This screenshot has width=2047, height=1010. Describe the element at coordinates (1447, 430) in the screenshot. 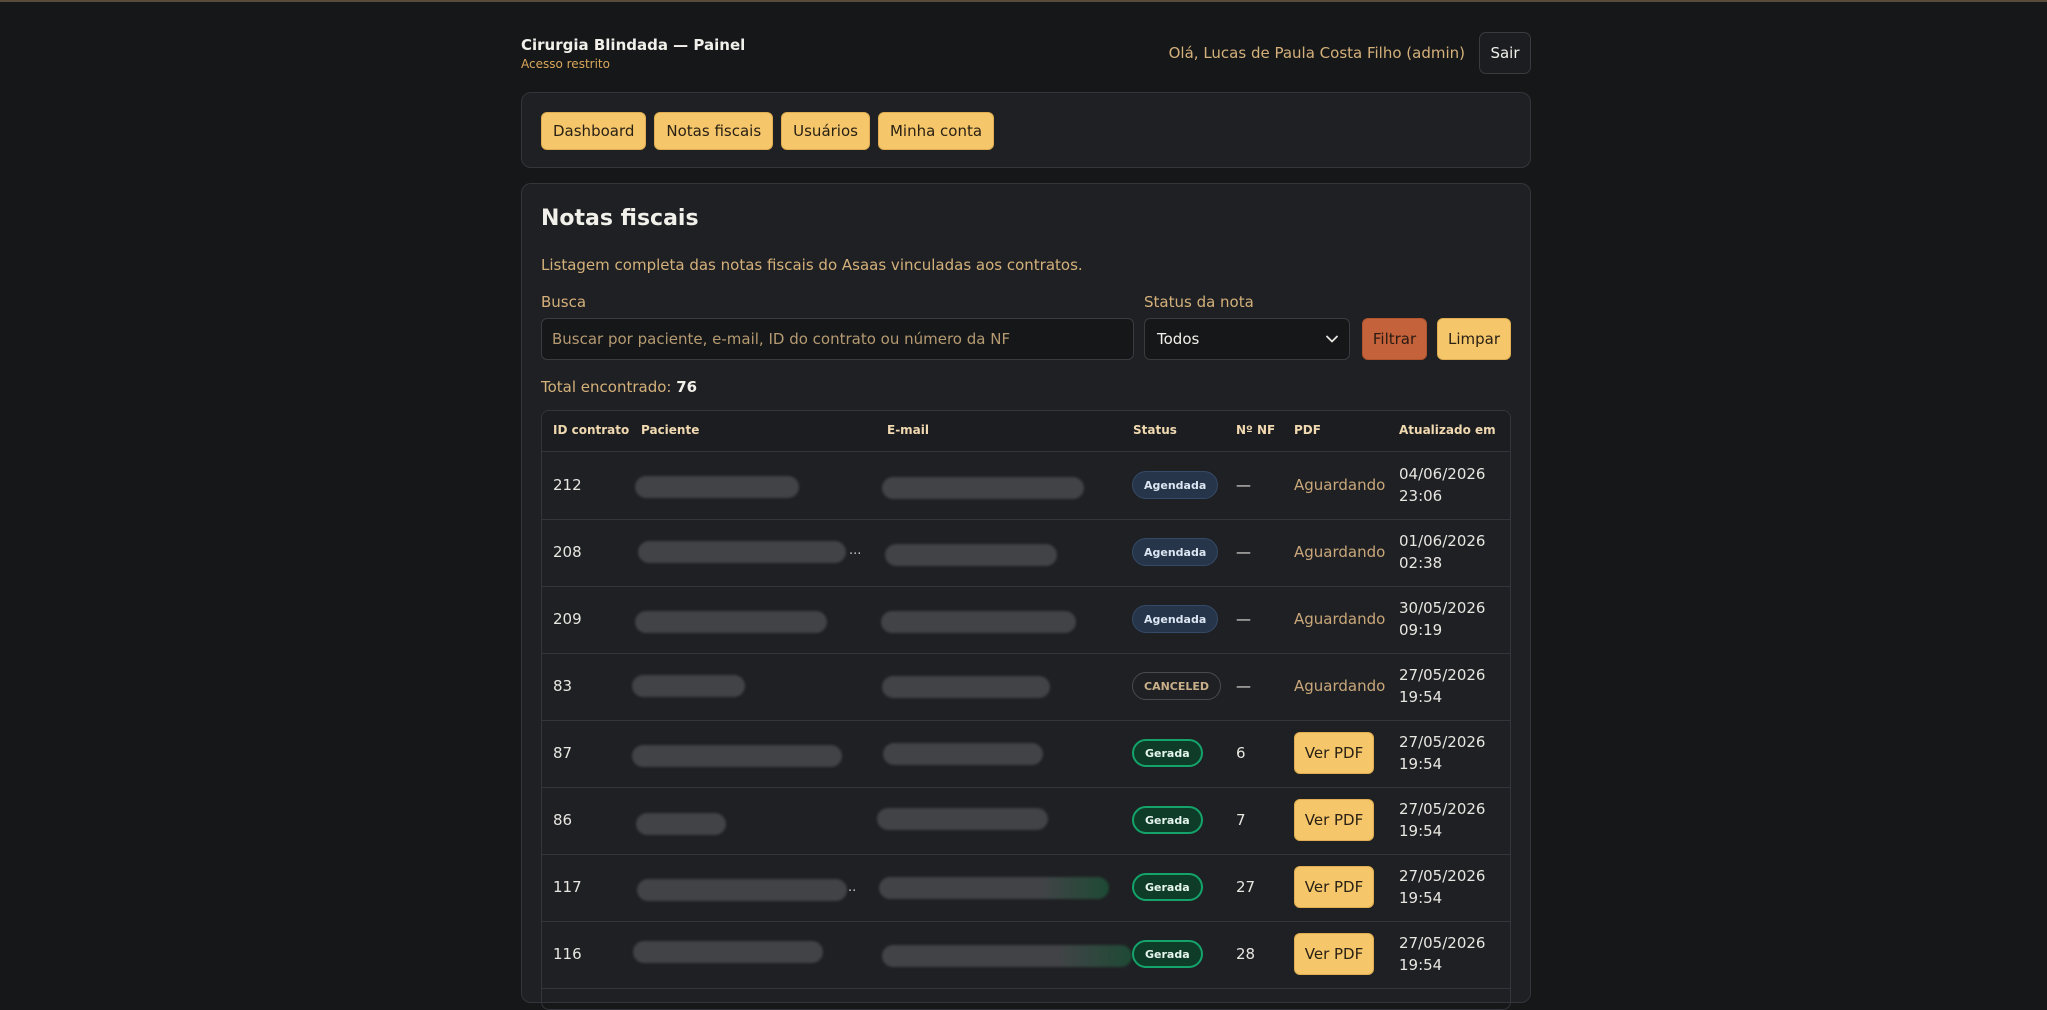

I see `col-updated: Atualizado em` at that location.